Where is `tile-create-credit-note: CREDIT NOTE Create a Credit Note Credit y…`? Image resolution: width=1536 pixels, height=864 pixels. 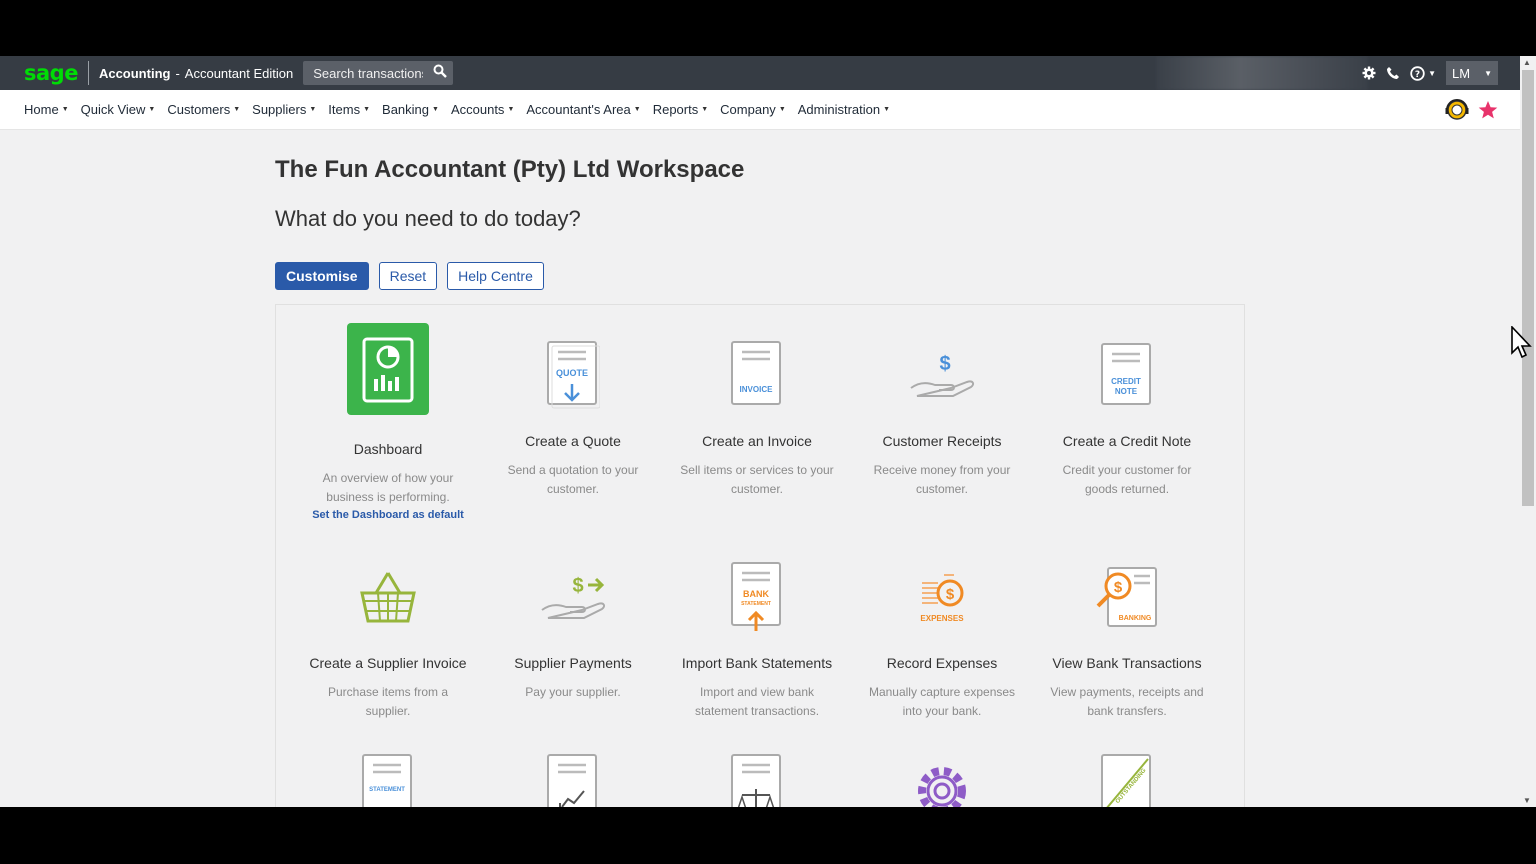 tile-create-credit-note: CREDIT NOTE Create a Credit Note Credit y… is located at coordinates (1127, 417).